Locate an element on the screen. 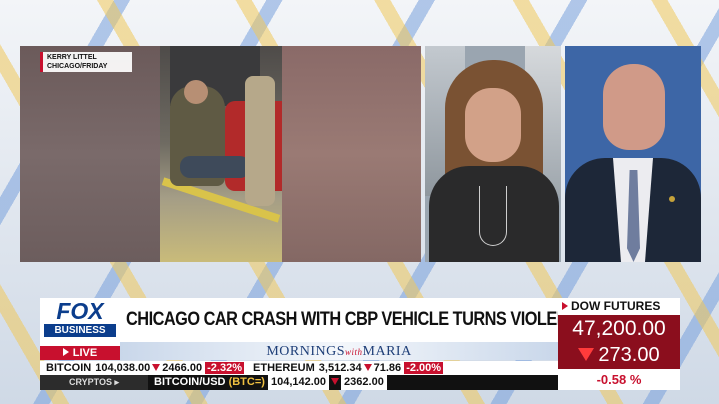 Image resolution: width=719 pixels, height=404 pixels. show-name: MORNINGSwithMARIA is located at coordinates (338, 351).